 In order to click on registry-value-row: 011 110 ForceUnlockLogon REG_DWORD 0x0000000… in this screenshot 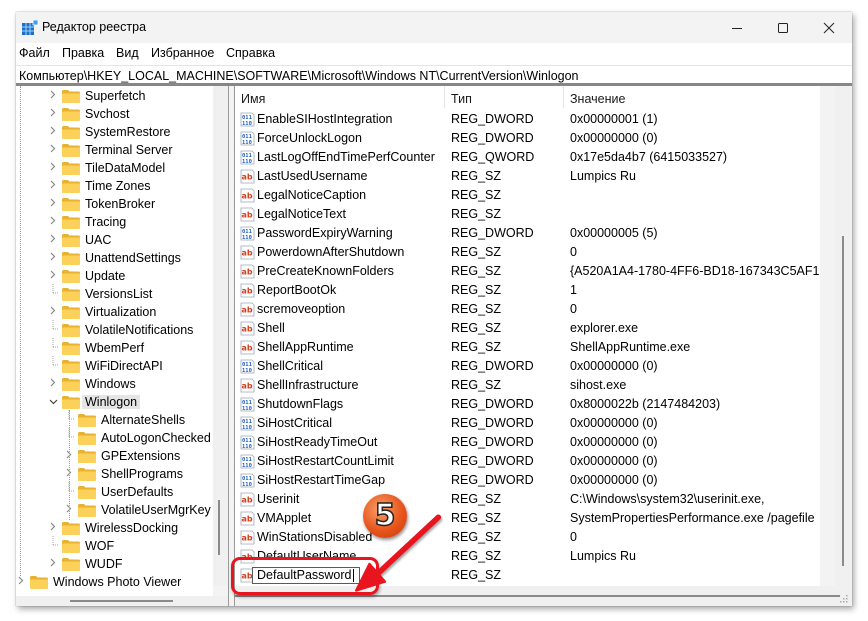, I will do `click(527, 138)`.